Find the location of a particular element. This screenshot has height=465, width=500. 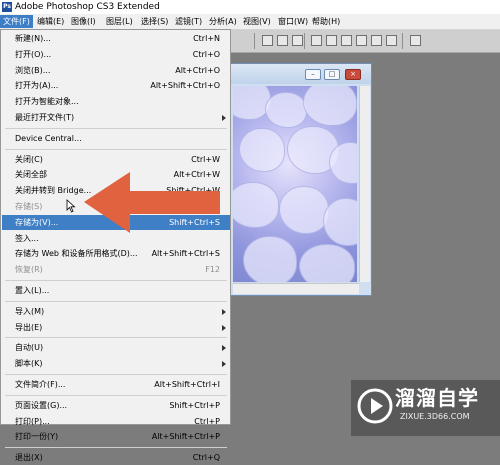

menu-item-shortcut: Shift+Ctrl+P is located at coordinates (194, 405).